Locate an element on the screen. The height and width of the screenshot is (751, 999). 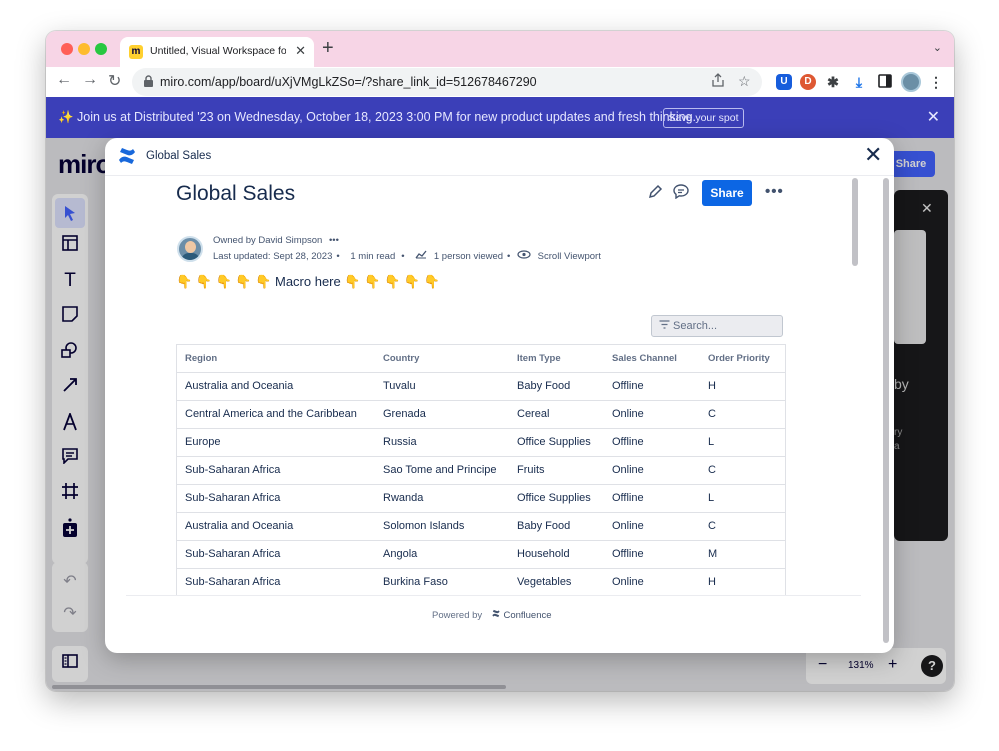
close-window-button is located at coordinates (67, 49).